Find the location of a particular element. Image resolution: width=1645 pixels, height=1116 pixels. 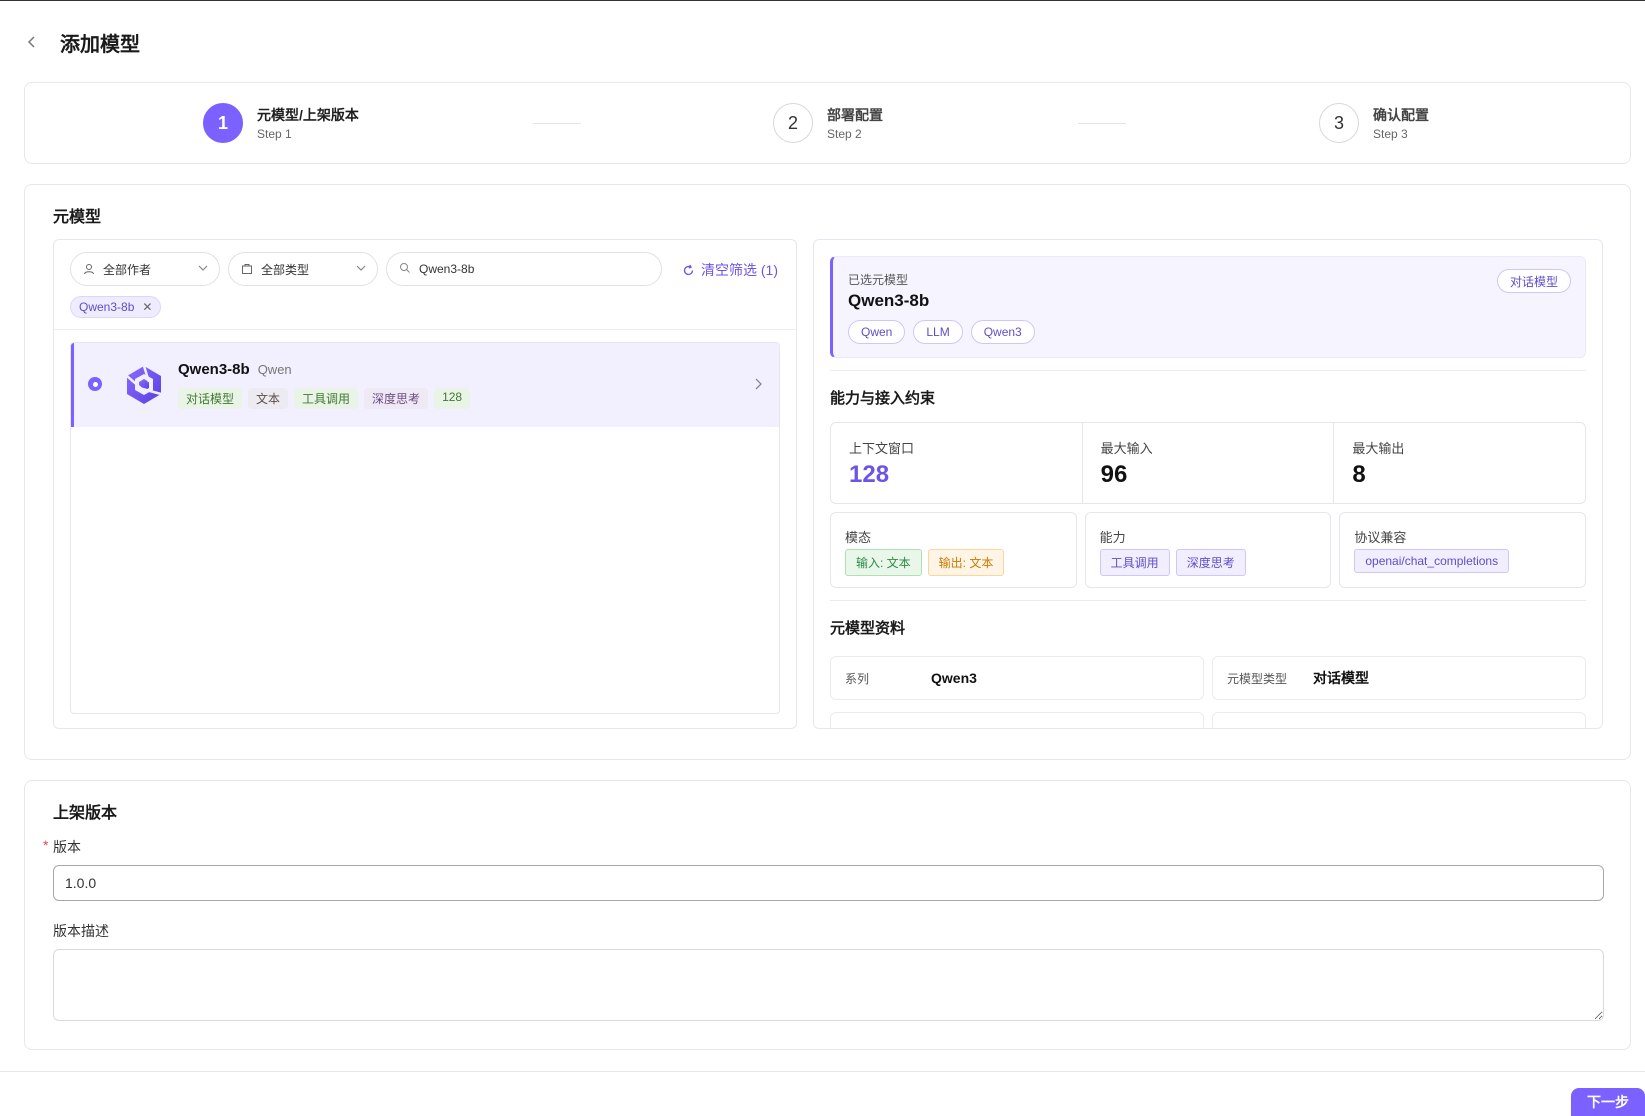

metric-context-window: 上下文窗口 128 is located at coordinates (957, 463).